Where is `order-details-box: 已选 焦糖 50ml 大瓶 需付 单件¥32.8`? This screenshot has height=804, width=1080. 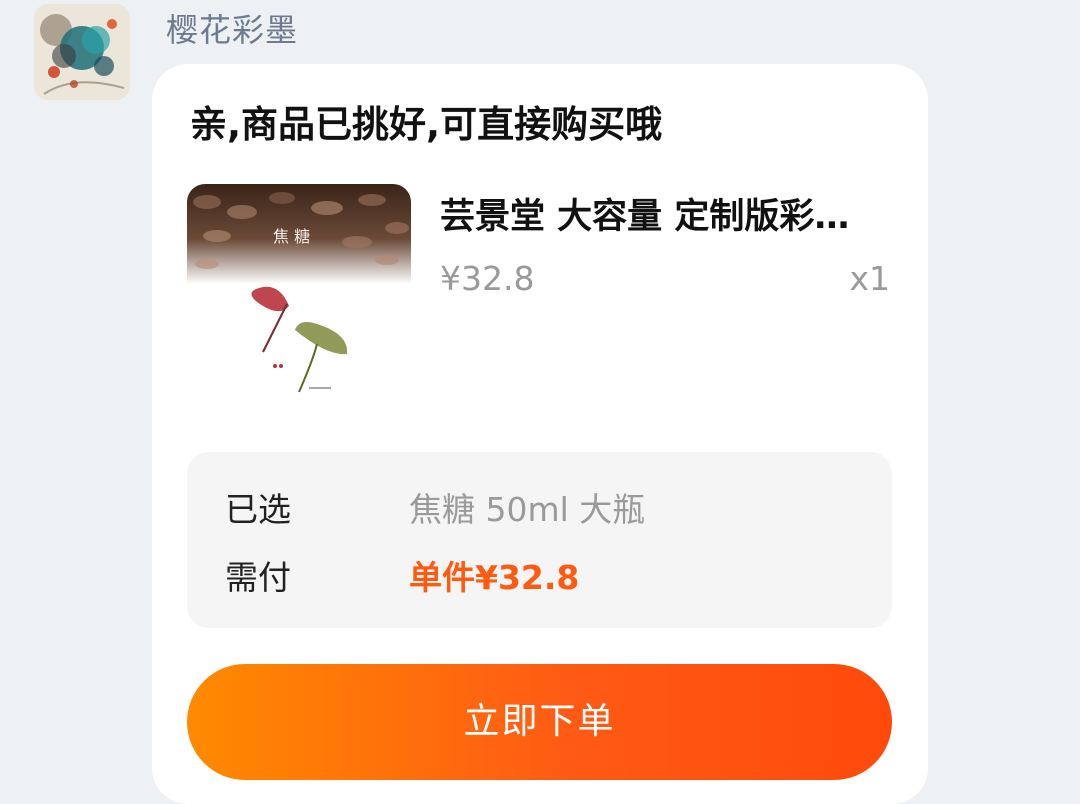 order-details-box: 已选 焦糖 50ml 大瓶 需付 单件¥32.8 is located at coordinates (539, 540).